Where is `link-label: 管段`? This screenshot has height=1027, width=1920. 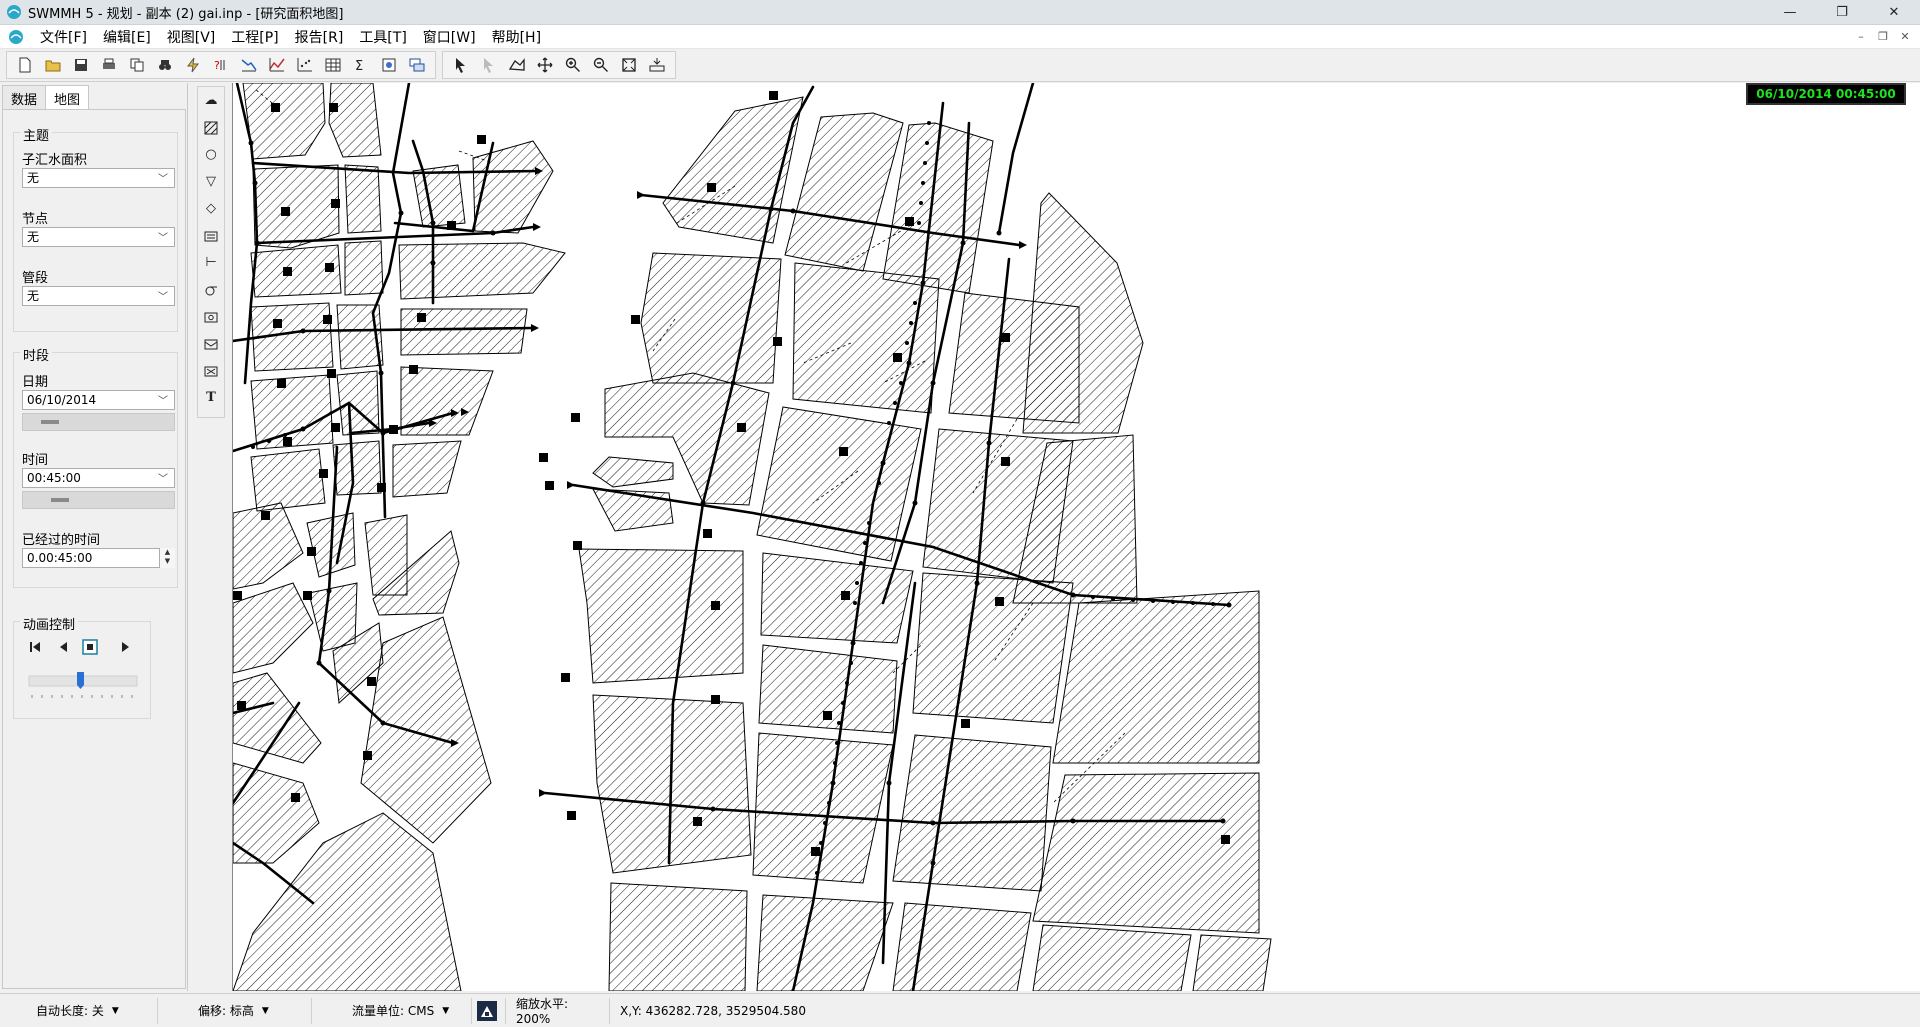
link-label: 管段 is located at coordinates (35, 278).